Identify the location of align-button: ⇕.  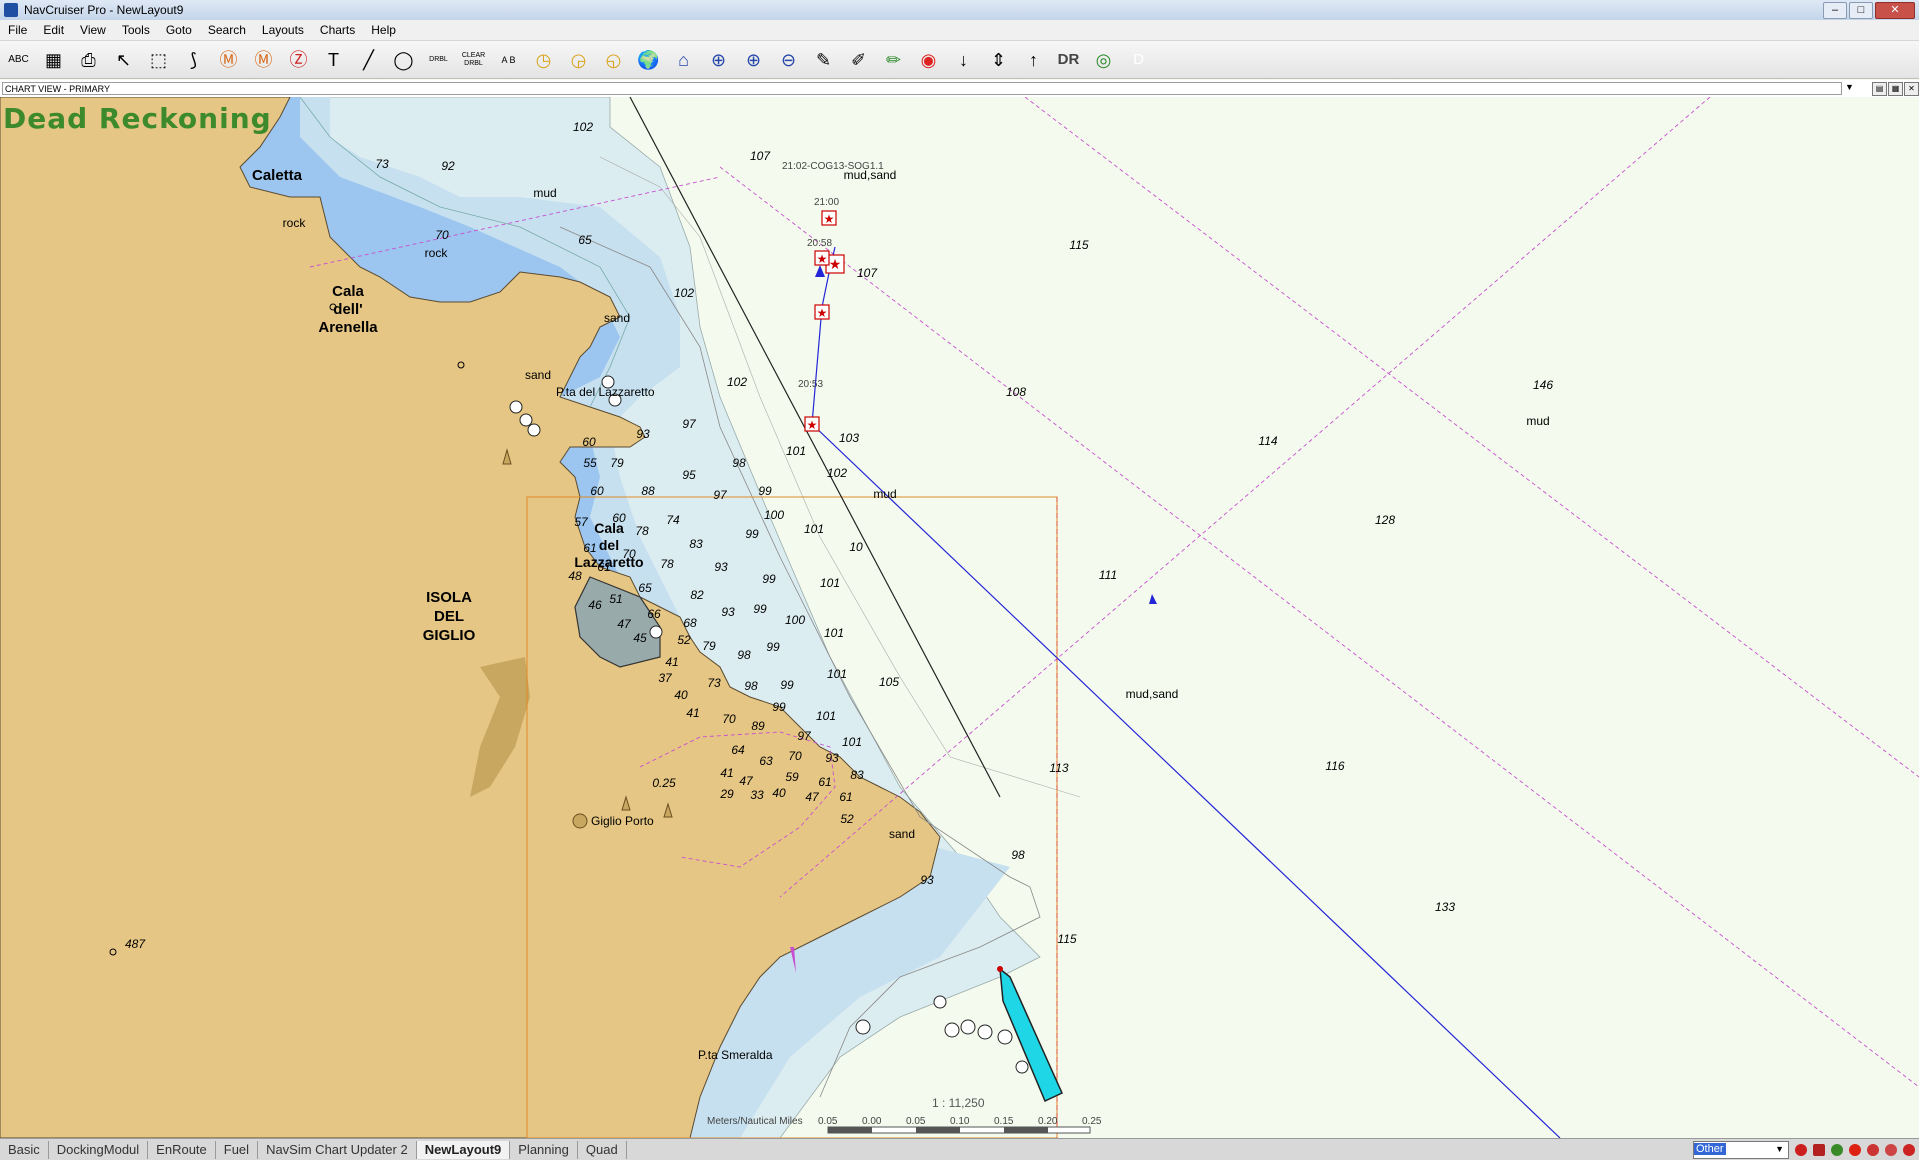
(998, 59).